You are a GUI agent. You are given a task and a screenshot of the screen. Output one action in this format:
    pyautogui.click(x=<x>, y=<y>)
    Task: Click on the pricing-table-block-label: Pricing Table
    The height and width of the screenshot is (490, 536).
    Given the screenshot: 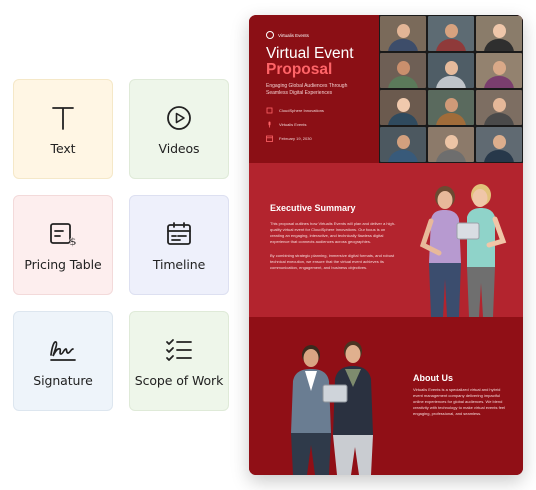 What is the action you would take?
    pyautogui.click(x=63, y=264)
    